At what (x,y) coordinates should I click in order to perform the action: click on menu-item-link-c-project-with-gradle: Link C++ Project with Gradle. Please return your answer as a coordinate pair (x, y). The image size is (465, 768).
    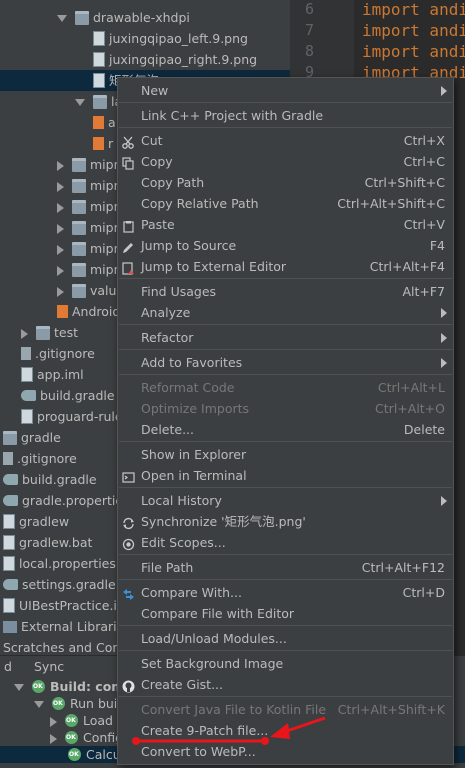
    Looking at the image, I should click on (285, 115).